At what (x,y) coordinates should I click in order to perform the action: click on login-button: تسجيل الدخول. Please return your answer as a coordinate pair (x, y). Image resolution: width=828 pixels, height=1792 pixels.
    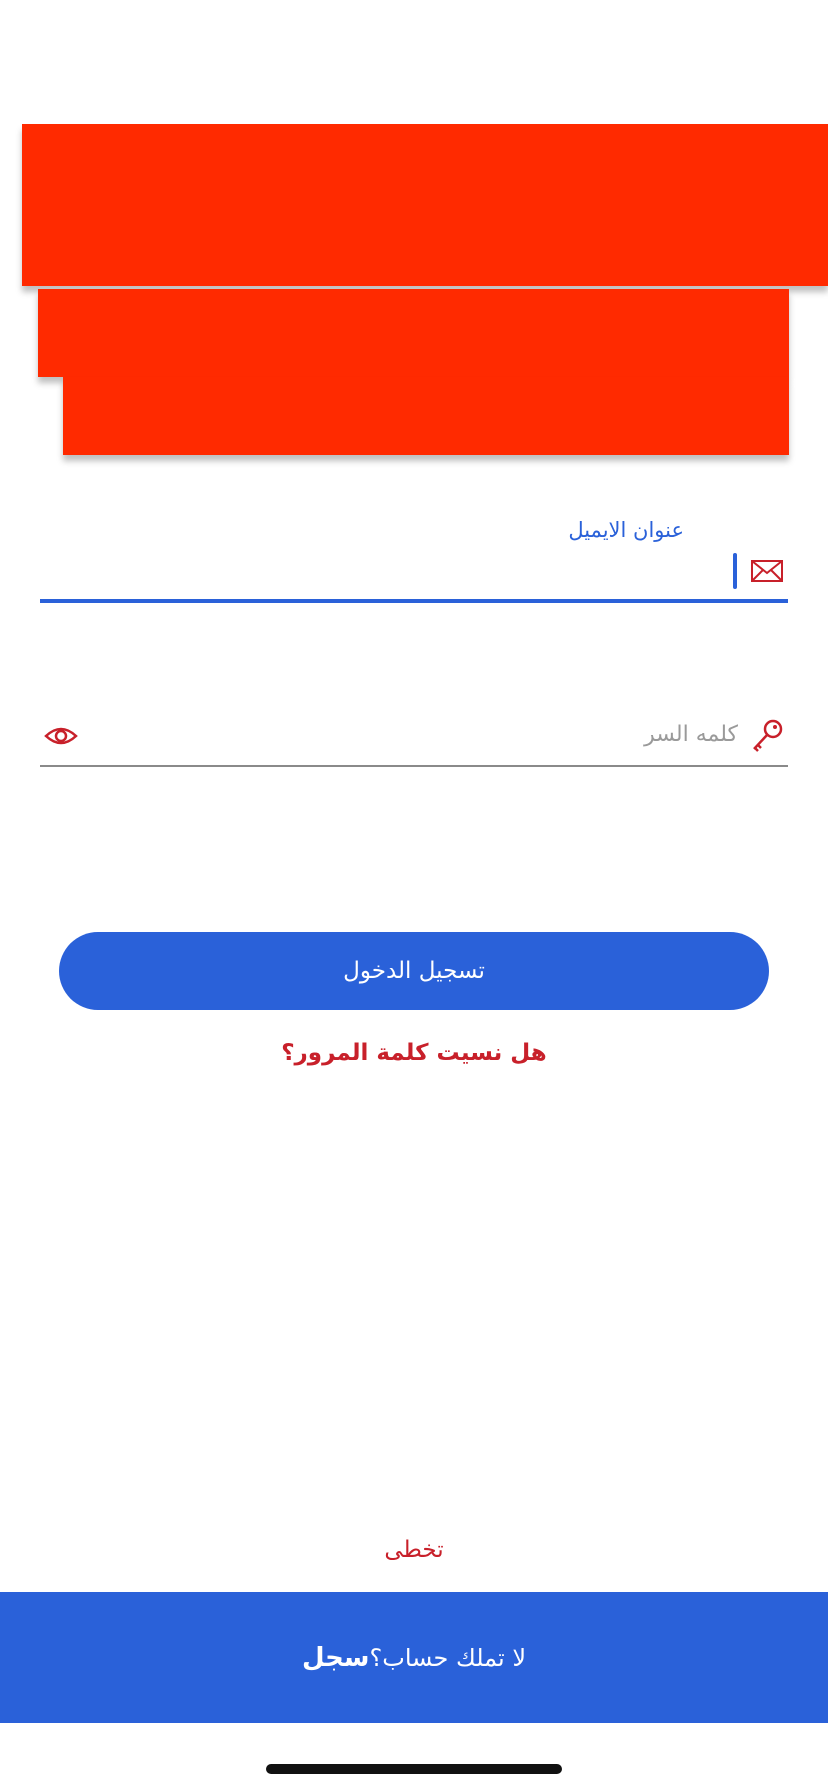
    Looking at the image, I should click on (414, 971).